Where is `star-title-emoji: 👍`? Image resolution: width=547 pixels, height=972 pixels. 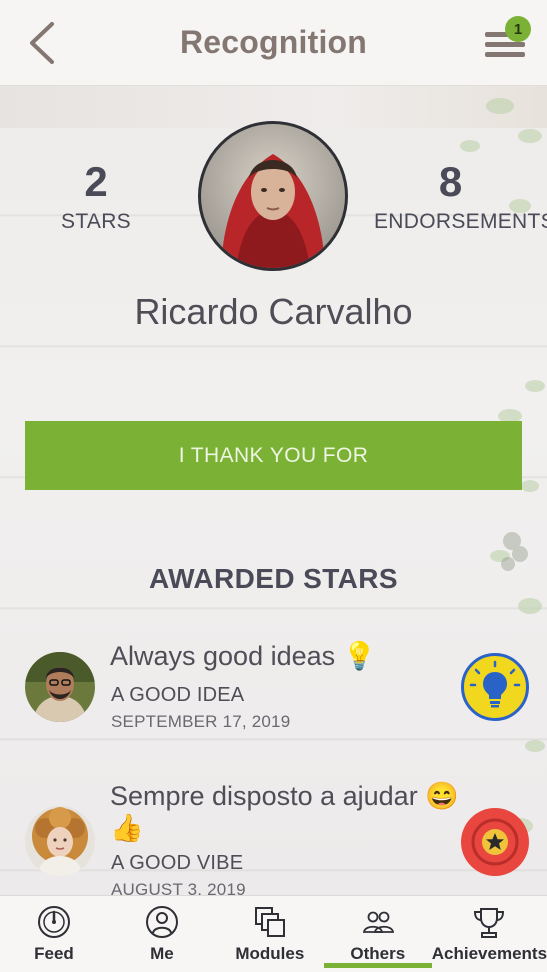
star-title-emoji: 👍 is located at coordinates (127, 828).